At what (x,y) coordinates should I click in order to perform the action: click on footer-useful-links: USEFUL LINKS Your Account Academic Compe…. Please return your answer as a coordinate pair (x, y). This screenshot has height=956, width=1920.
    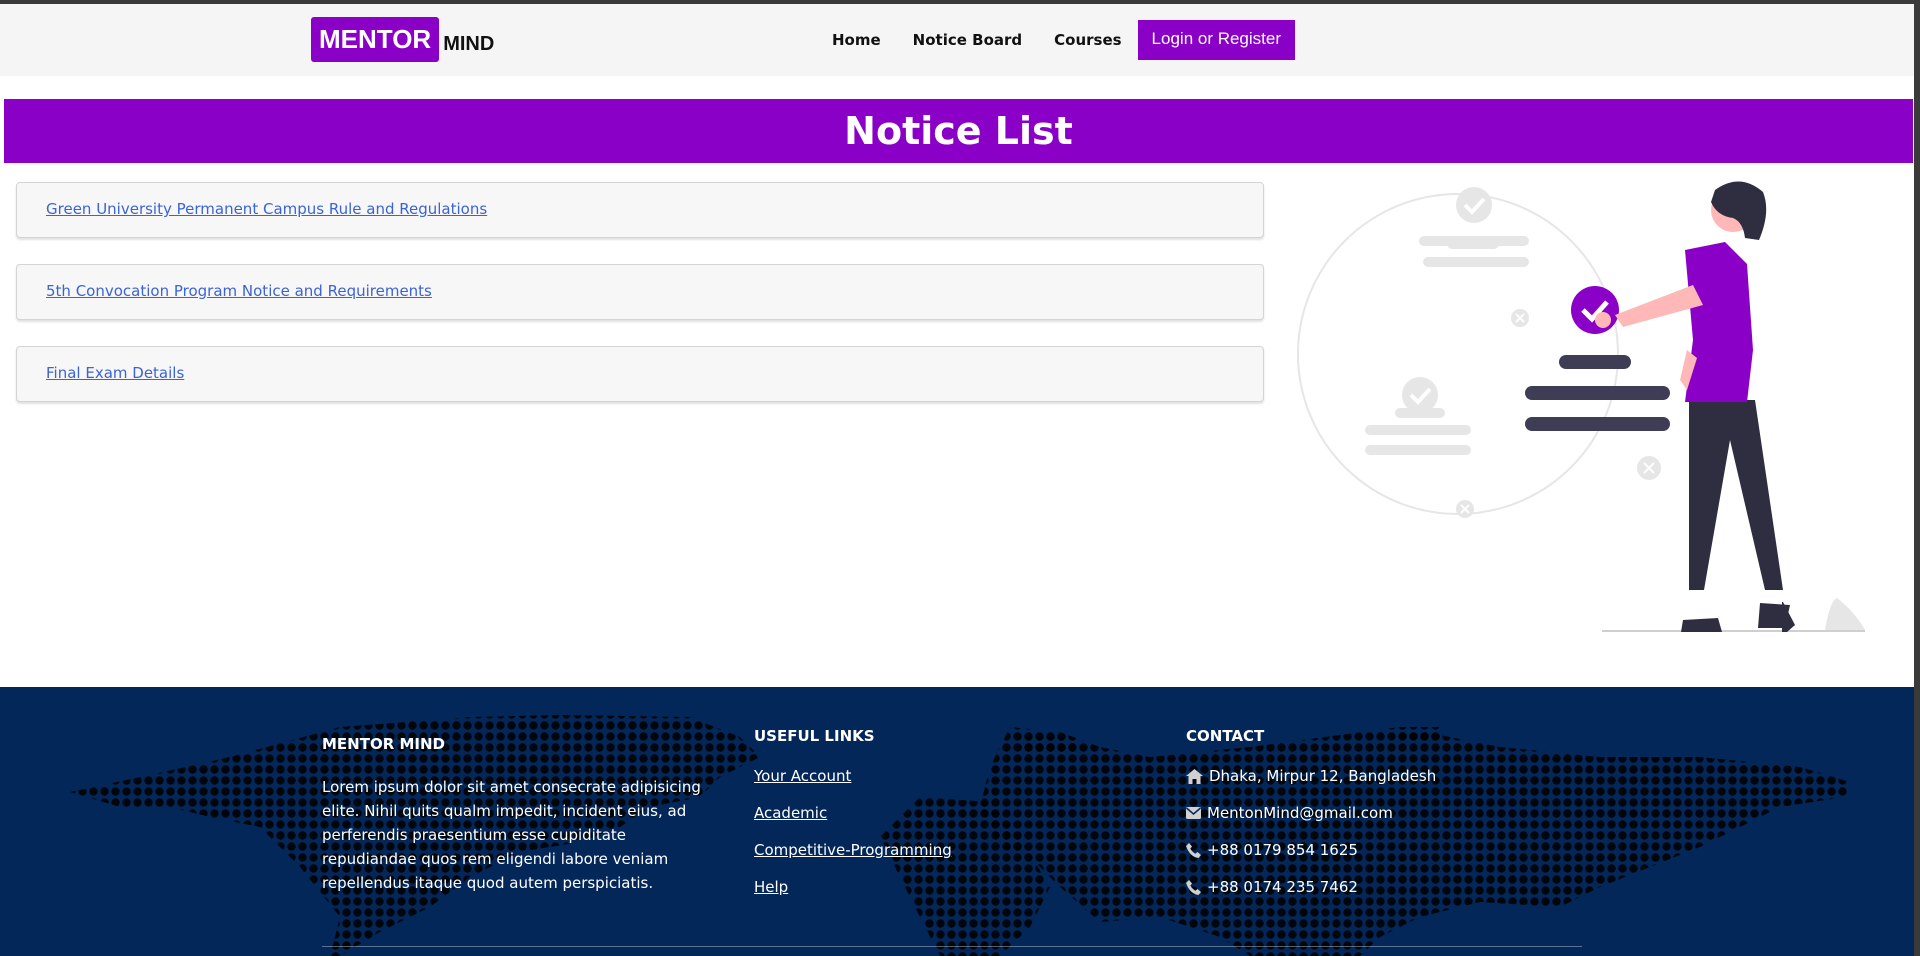
    Looking at the image, I should click on (853, 821).